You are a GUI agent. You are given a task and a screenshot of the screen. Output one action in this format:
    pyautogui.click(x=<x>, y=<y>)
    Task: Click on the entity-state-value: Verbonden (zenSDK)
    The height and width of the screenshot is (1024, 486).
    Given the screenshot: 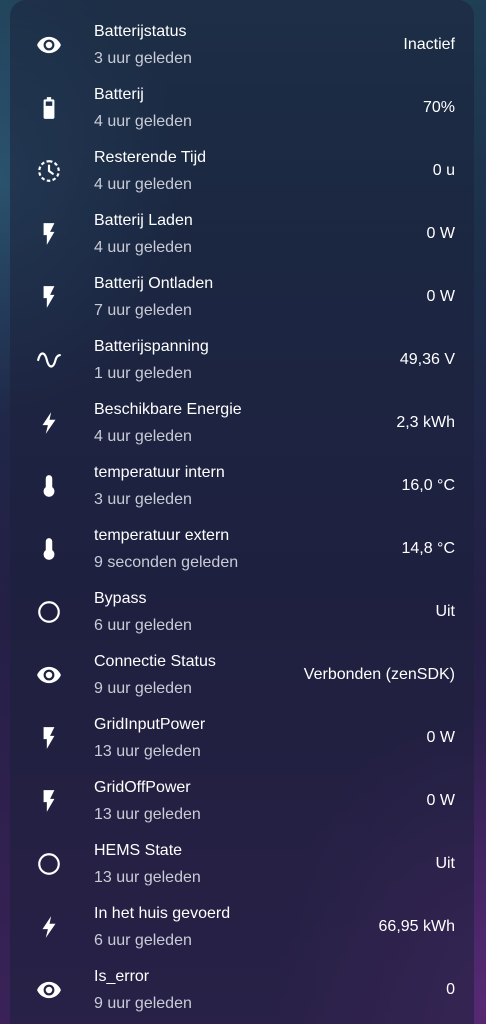 What is the action you would take?
    pyautogui.click(x=379, y=674)
    